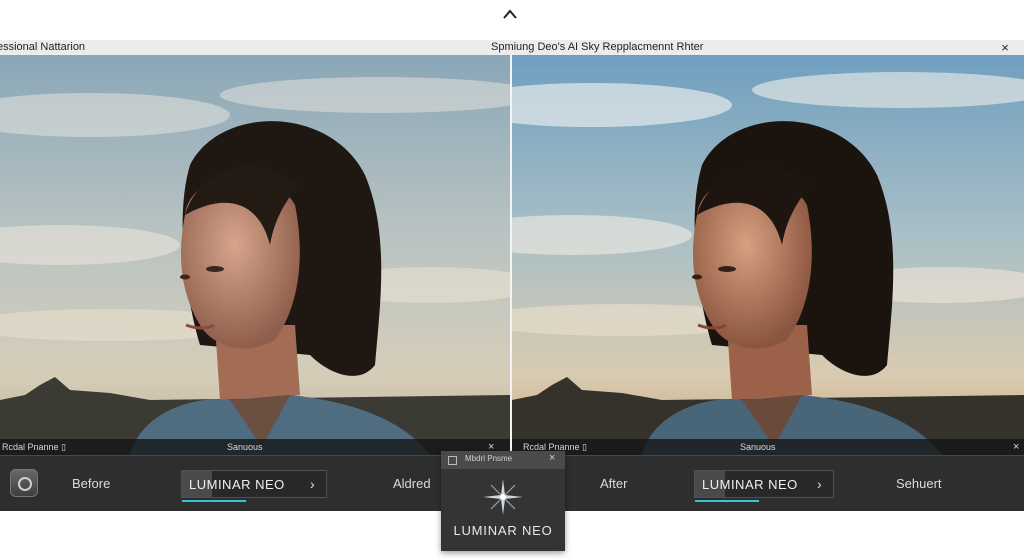 This screenshot has height=559, width=1024. What do you see at coordinates (43, 47) in the screenshot?
I see `left-window-title: essional Nattarion` at bounding box center [43, 47].